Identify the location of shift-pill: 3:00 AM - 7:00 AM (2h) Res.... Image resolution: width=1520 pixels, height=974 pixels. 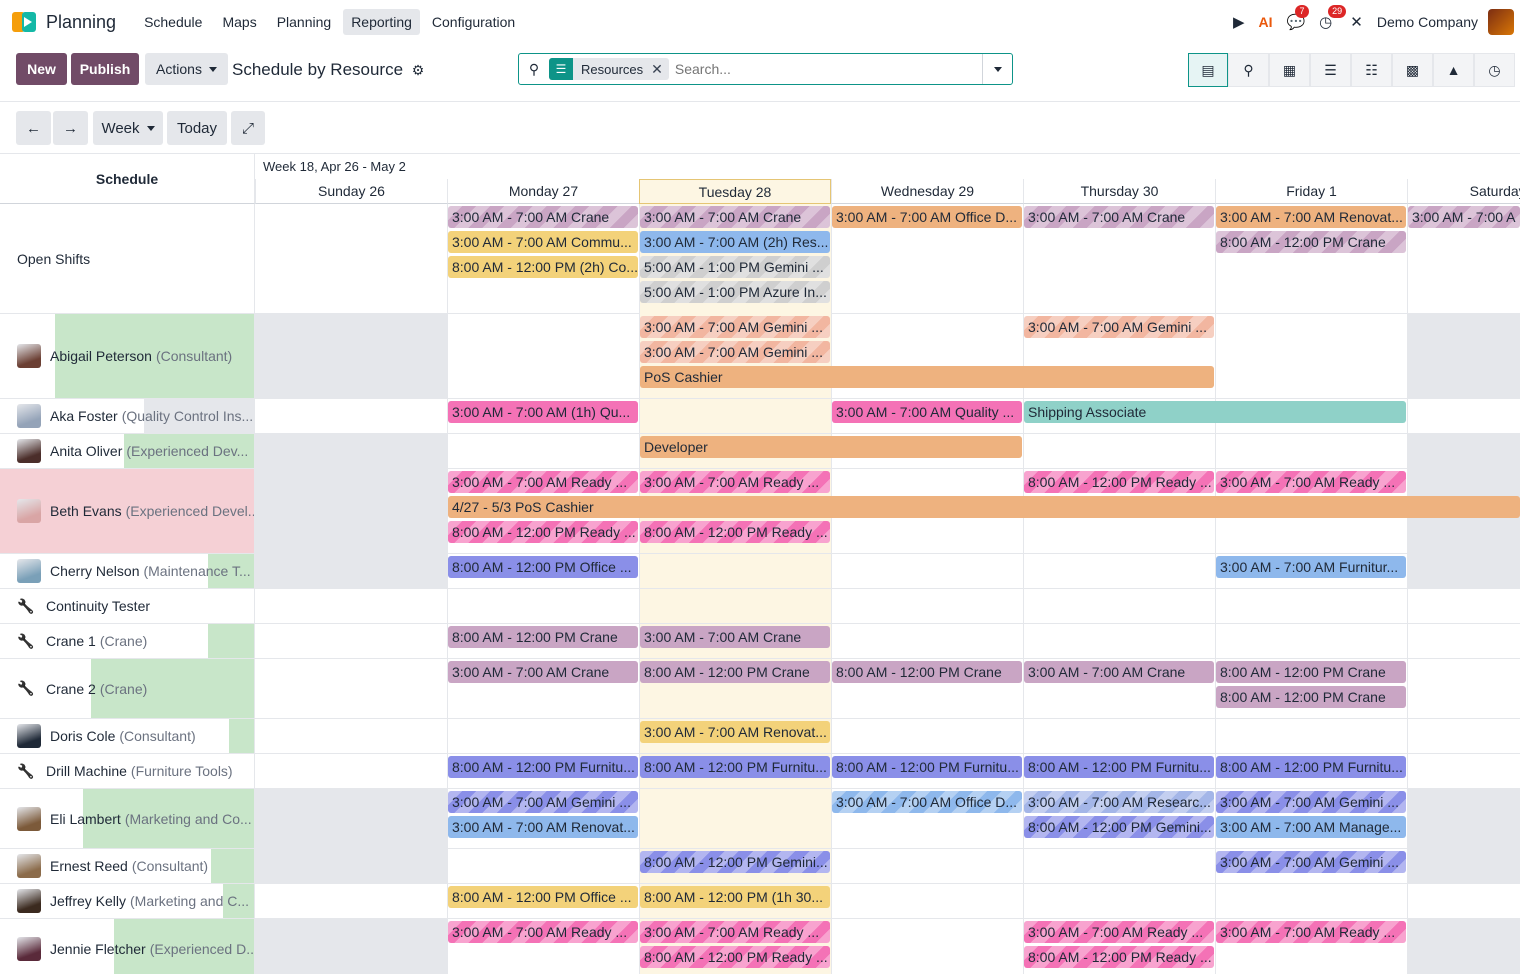
(735, 242).